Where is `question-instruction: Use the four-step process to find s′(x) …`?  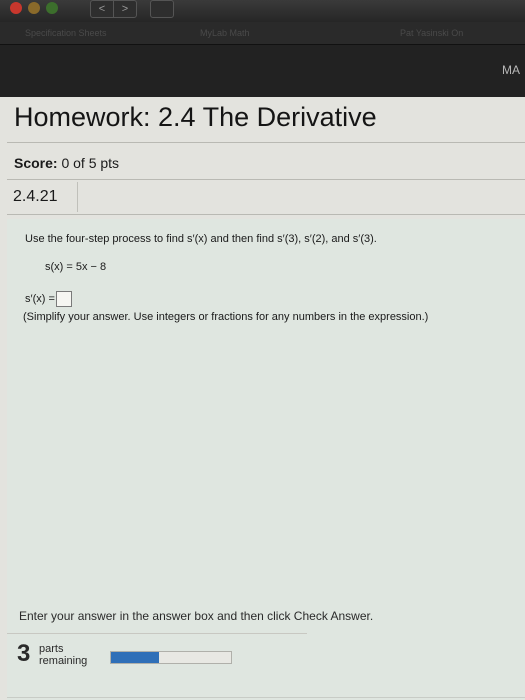 question-instruction: Use the four-step process to find s′(x) … is located at coordinates (201, 239).